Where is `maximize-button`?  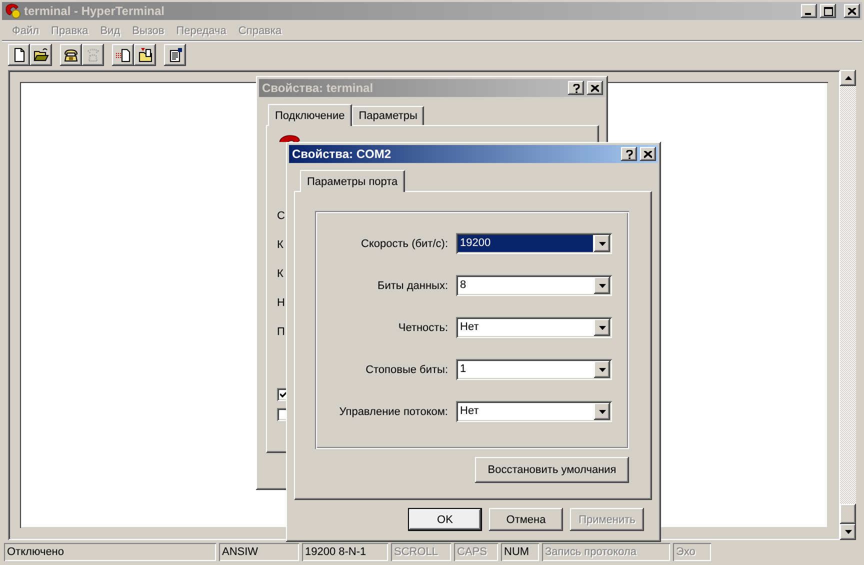
maximize-button is located at coordinates (828, 11).